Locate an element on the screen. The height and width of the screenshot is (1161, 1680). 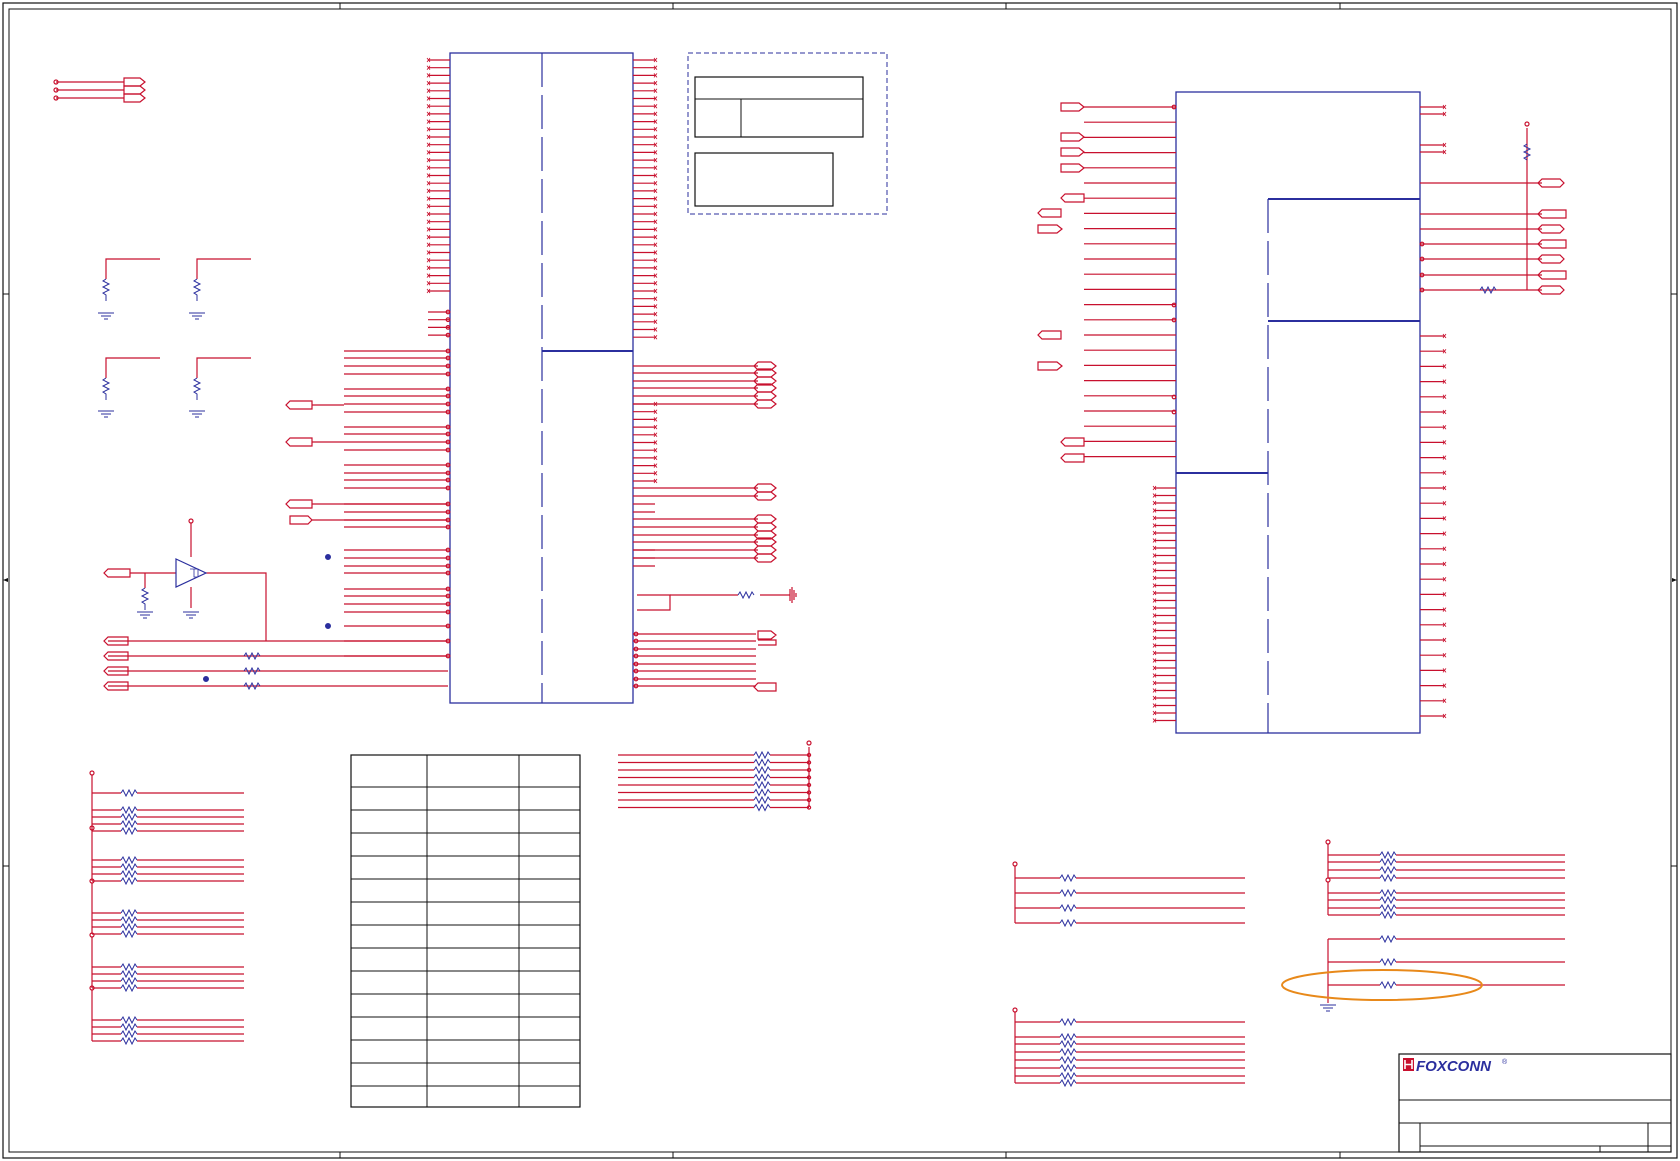
main-chip-right-extra is located at coordinates (717, 599).